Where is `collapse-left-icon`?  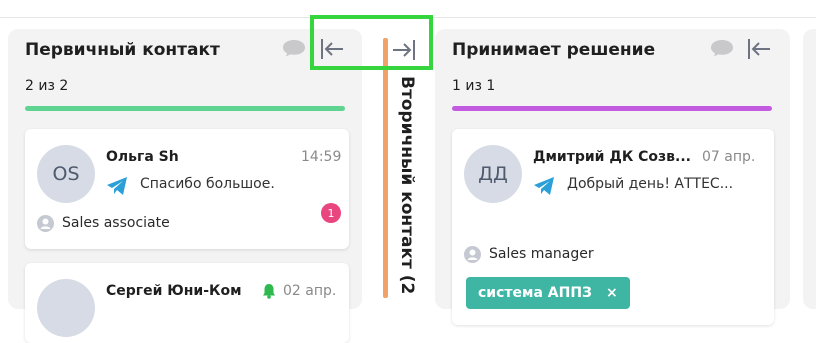 collapse-left-icon is located at coordinates (759, 49).